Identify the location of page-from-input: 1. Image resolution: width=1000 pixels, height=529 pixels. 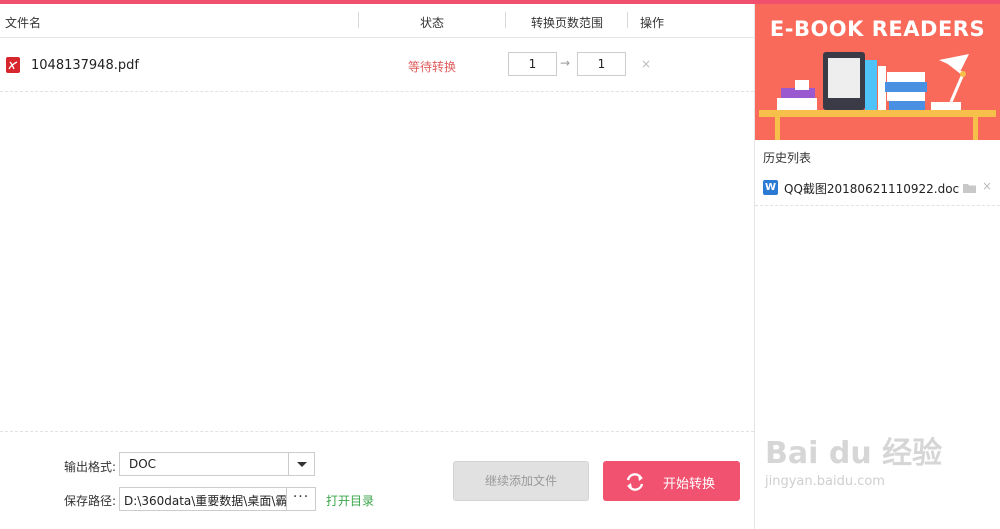
(532, 64).